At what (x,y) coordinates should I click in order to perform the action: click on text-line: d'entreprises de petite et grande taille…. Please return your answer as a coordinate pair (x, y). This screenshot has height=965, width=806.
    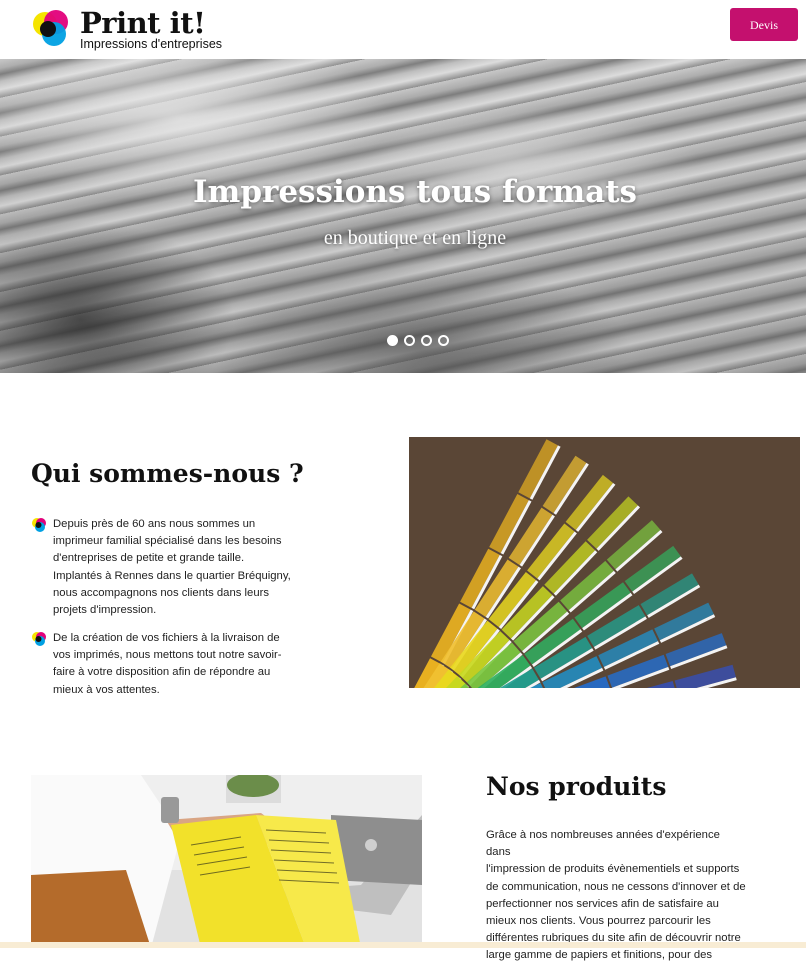
    Looking at the image, I should click on (149, 558).